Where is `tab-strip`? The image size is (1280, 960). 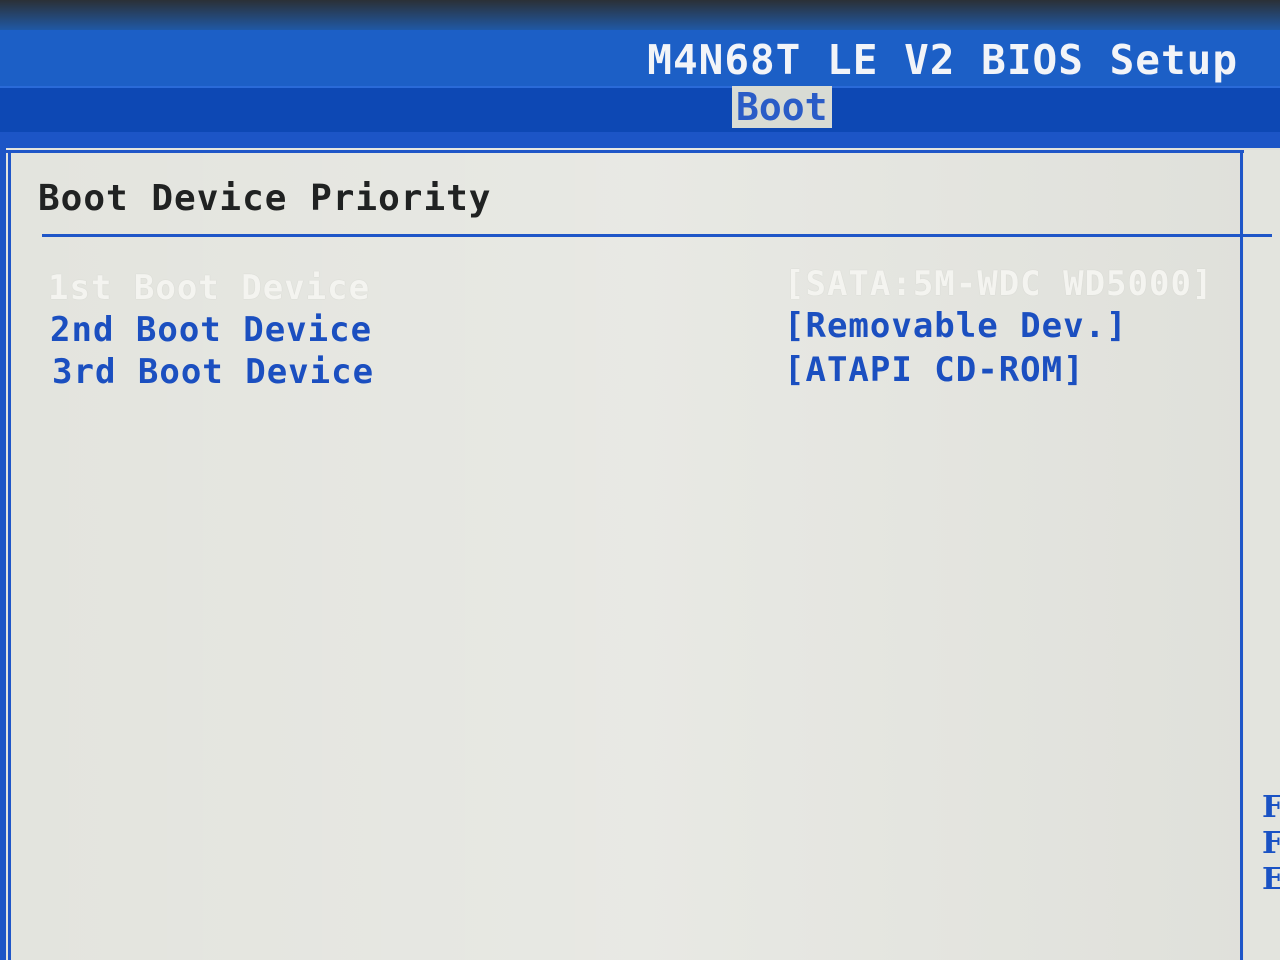
tab-strip is located at coordinates (640, 110).